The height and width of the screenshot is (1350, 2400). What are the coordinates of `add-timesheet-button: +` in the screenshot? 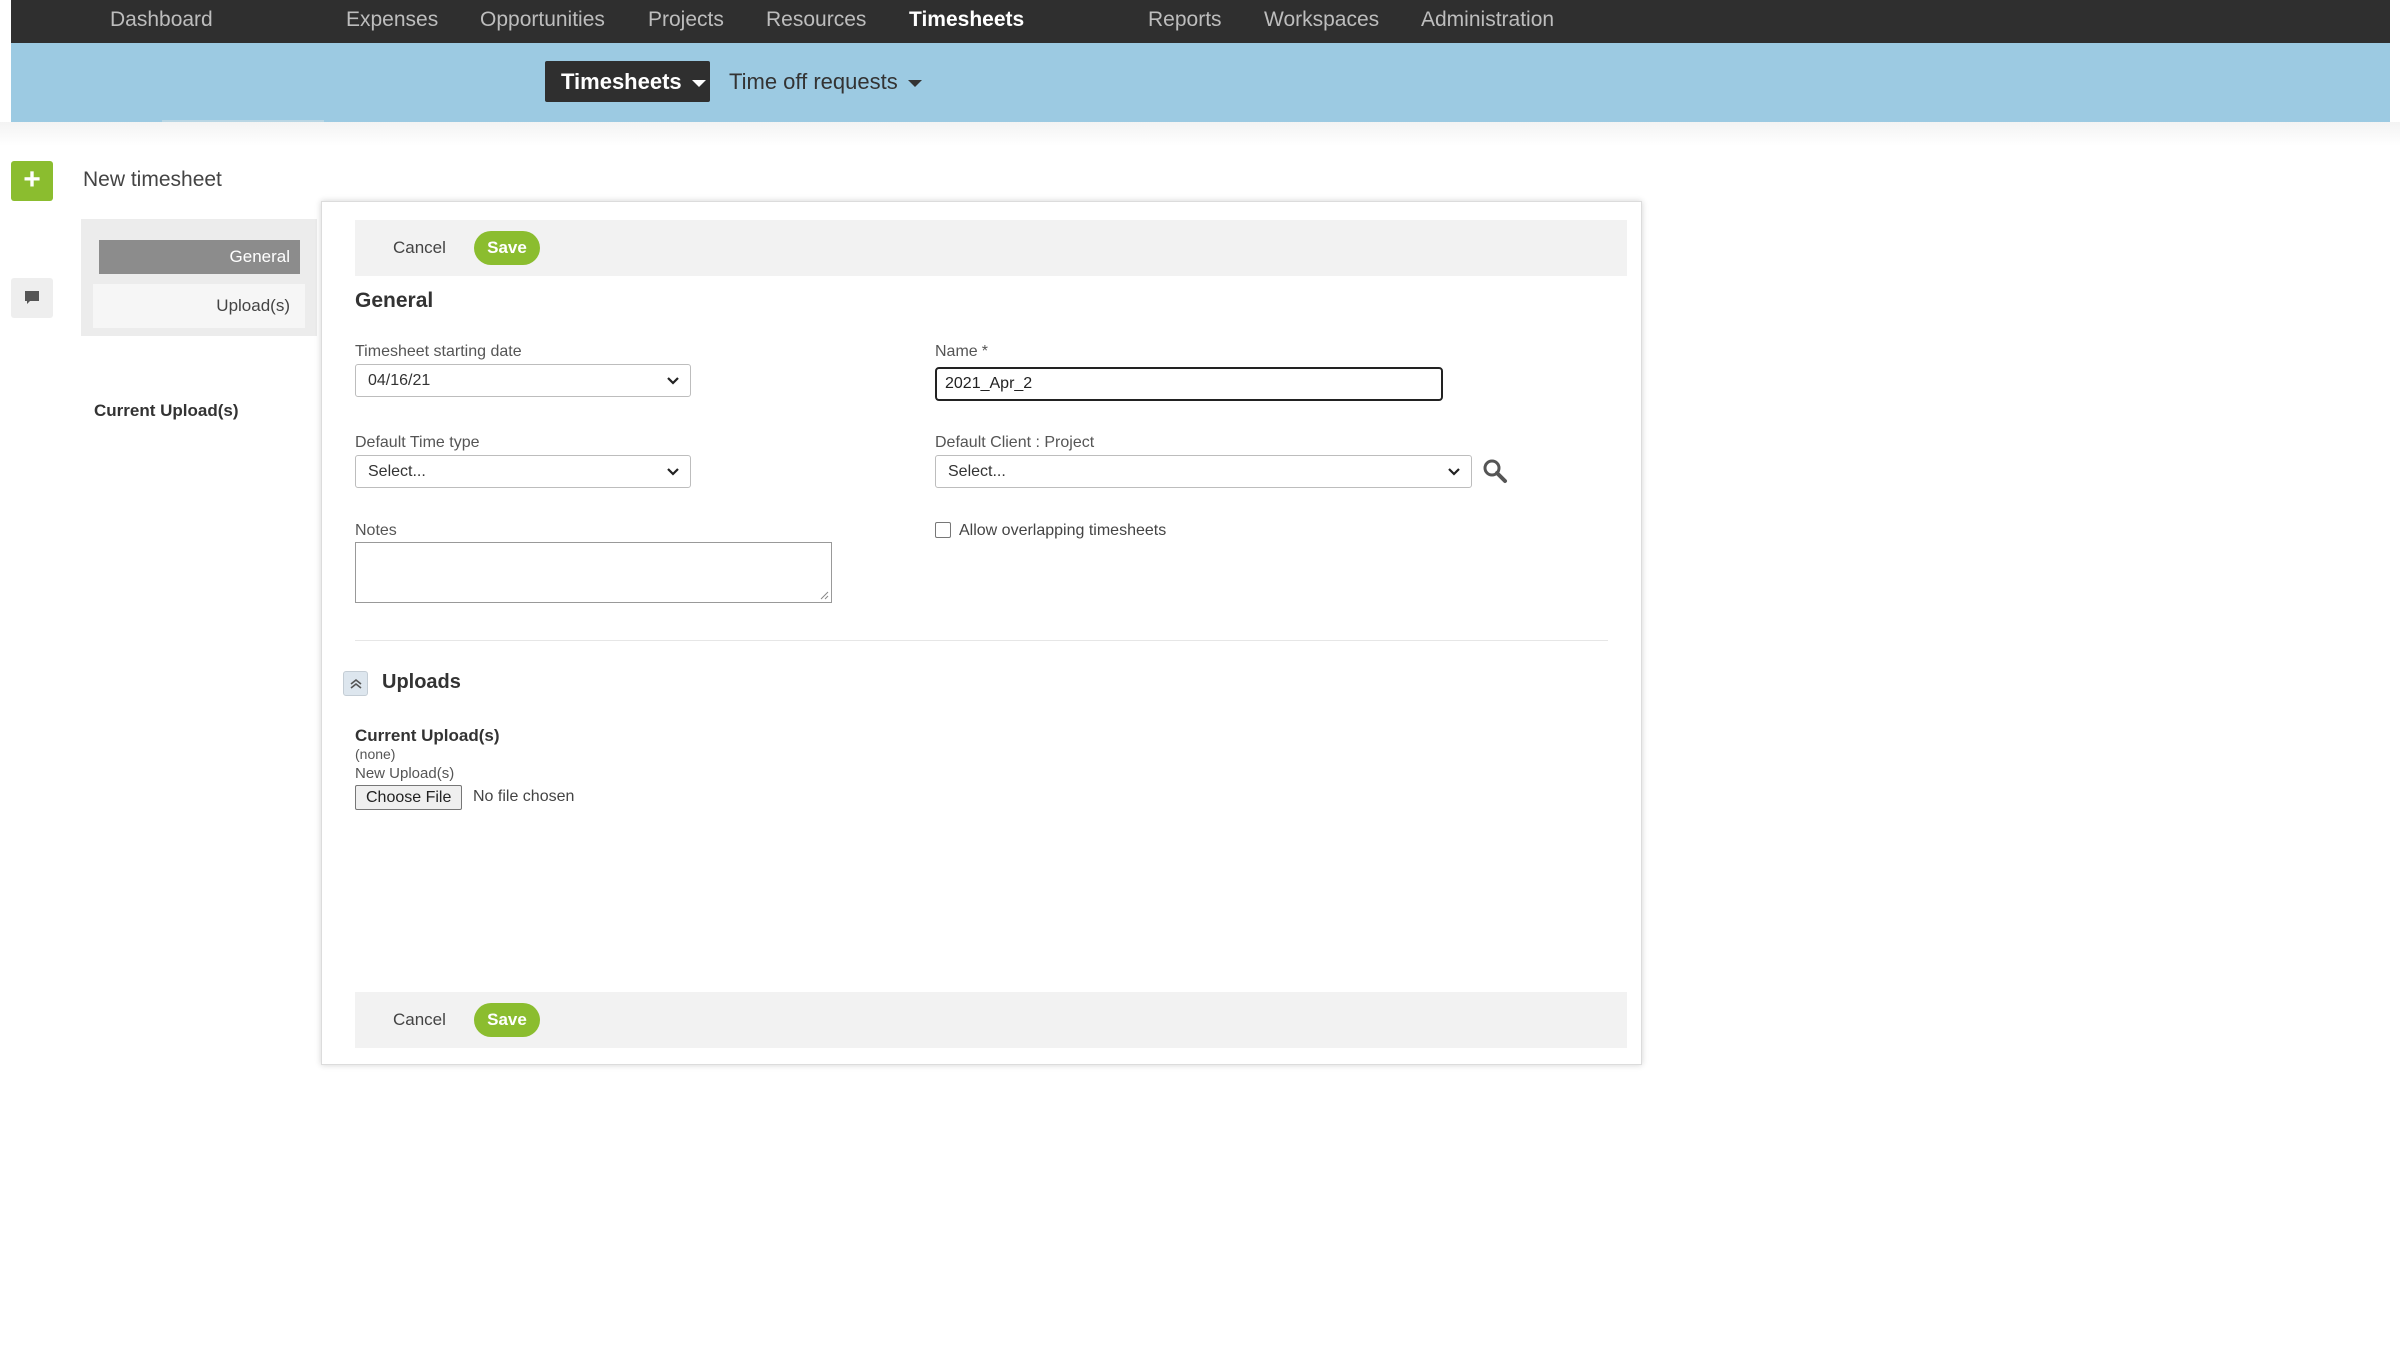 It's located at (32, 181).